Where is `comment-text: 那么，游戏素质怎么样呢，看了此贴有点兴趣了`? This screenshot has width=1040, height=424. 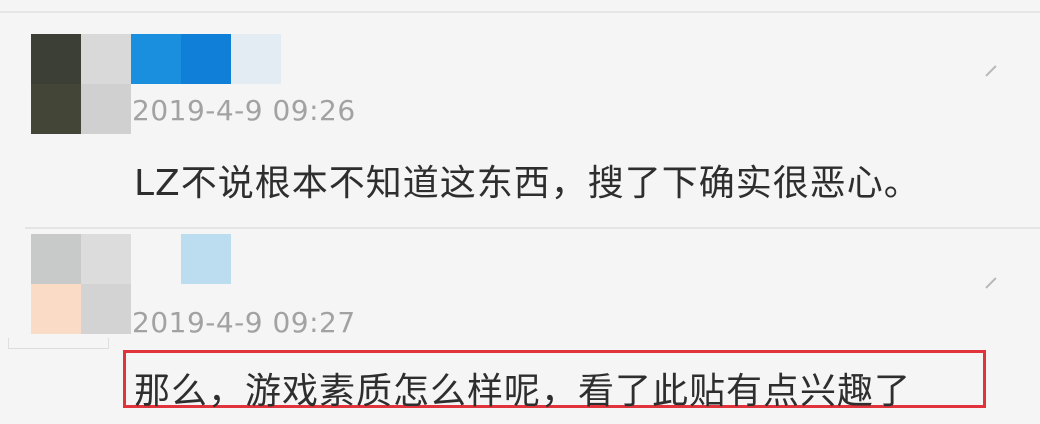
comment-text: 那么，游戏素质怎么样呢，看了此贴有点兴趣了 is located at coordinates (523, 391).